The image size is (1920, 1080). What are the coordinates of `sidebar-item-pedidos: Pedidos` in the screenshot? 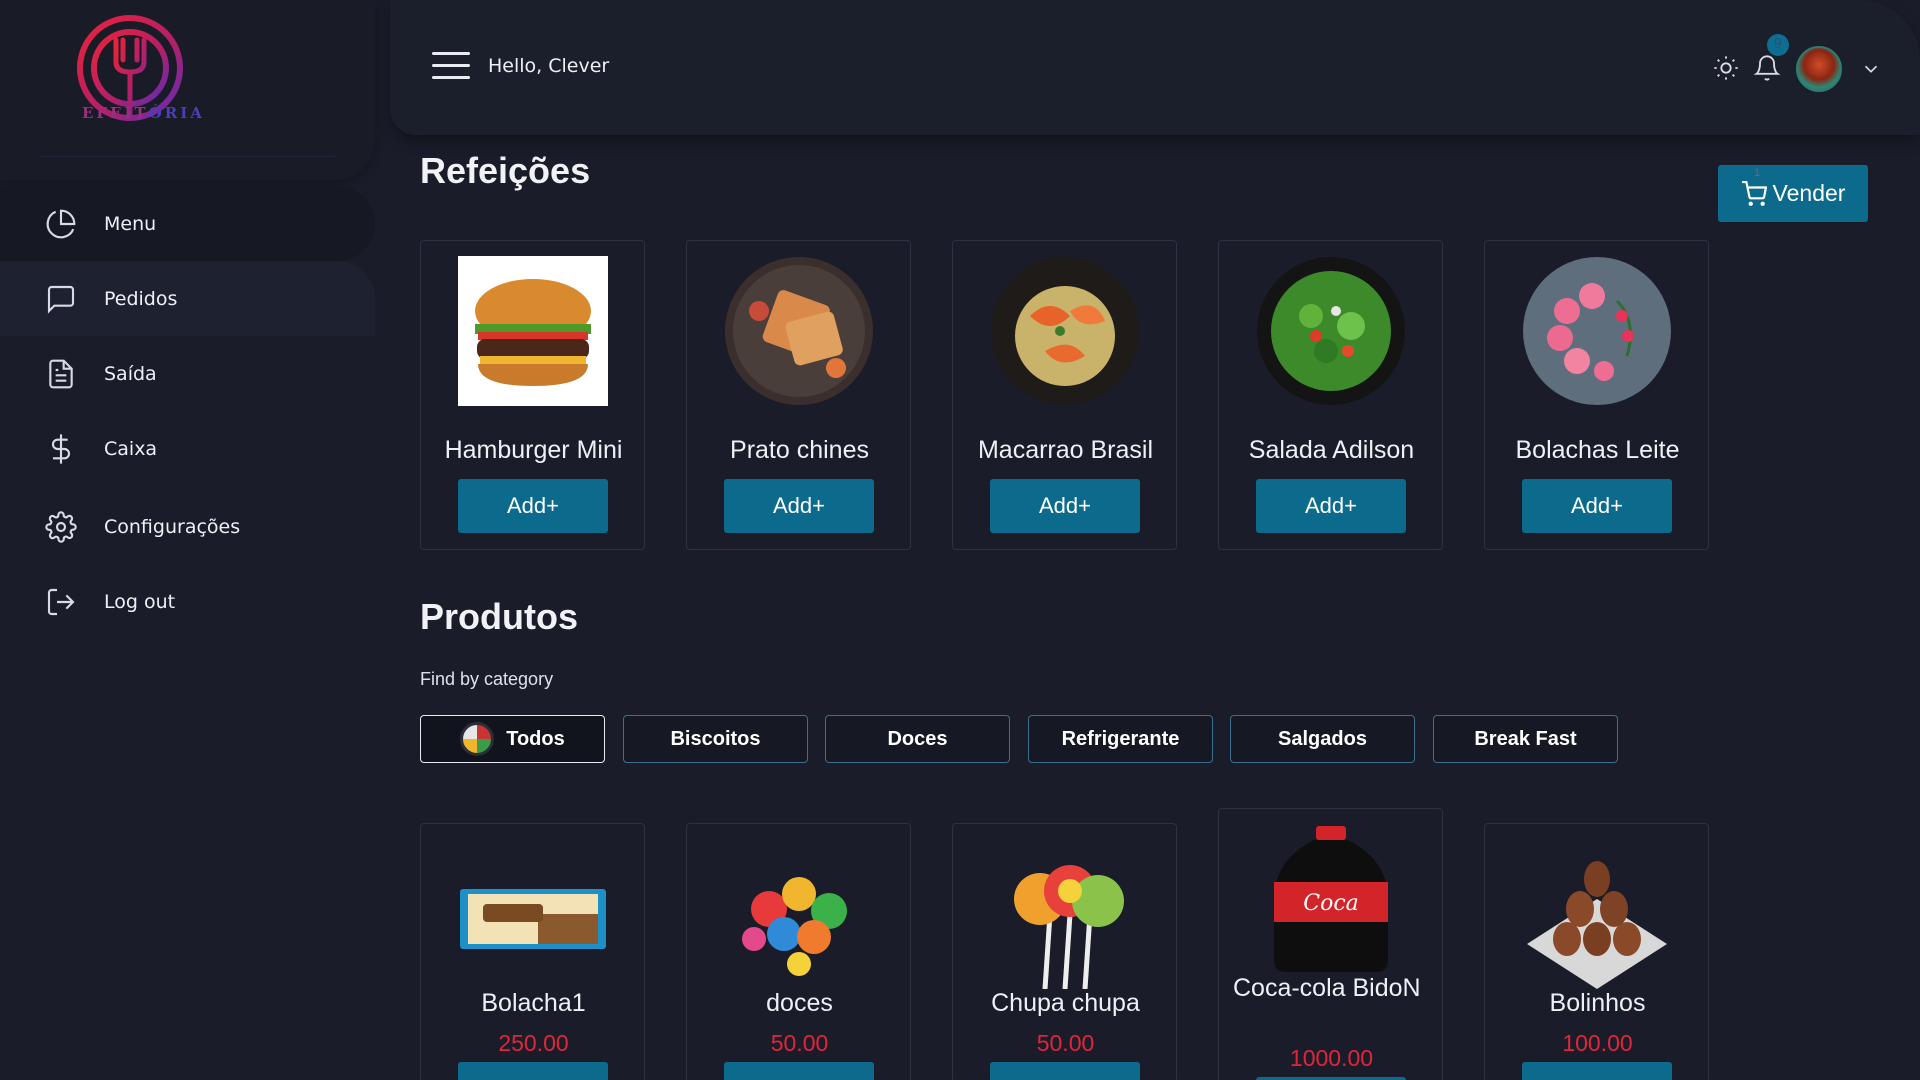 It's located at (187, 298).